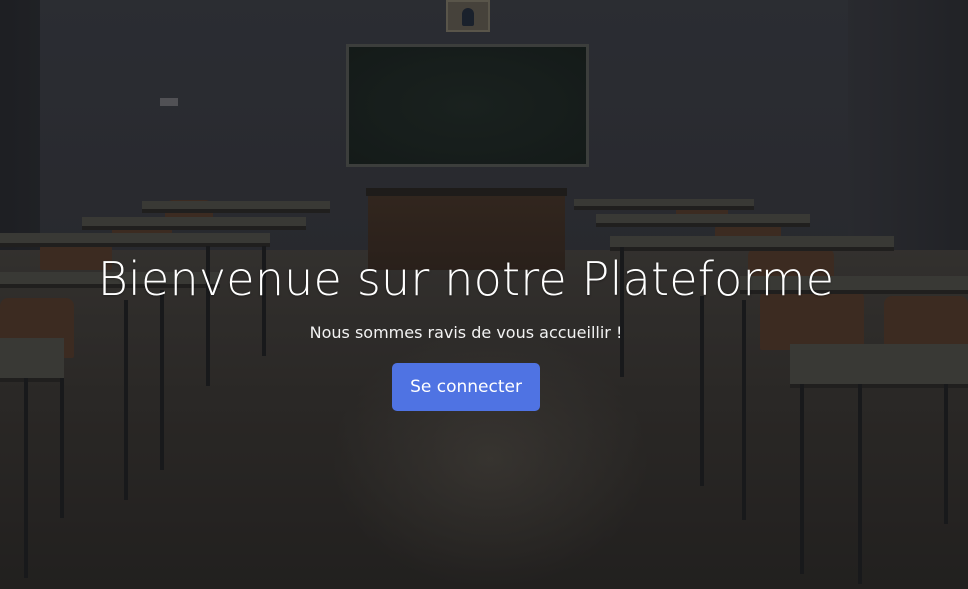 The image size is (968, 589). Describe the element at coordinates (466, 387) in the screenshot. I see `login-button: Se connecter` at that location.